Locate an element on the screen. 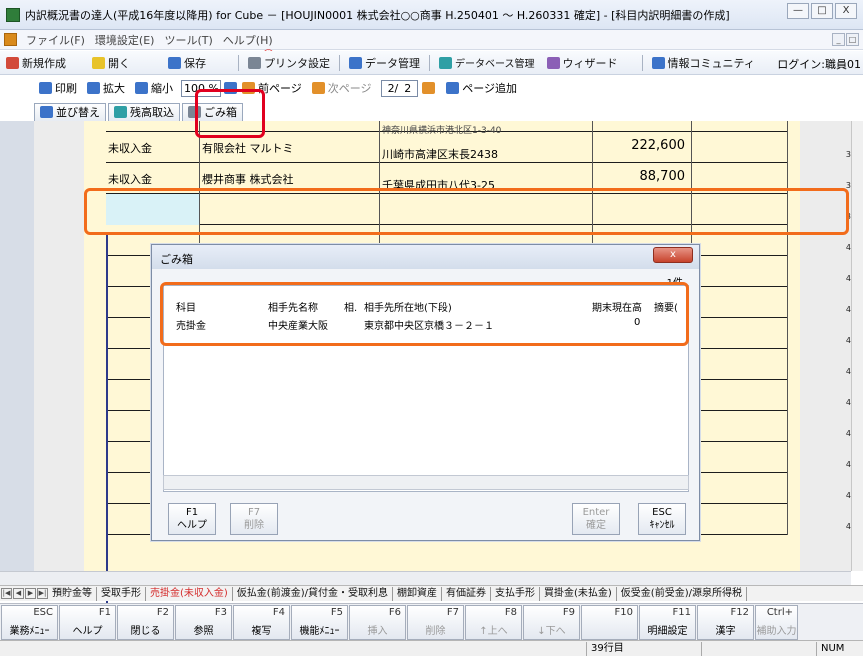  fkey-label: 削除 is located at coordinates (435, 631).